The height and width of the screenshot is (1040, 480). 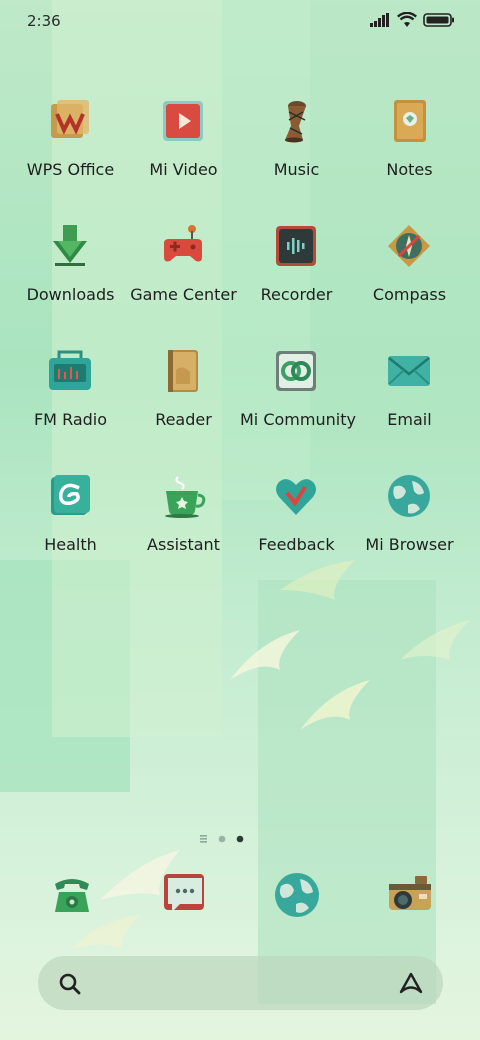 What do you see at coordinates (411, 983) in the screenshot?
I see `assistant-app-vault-icon` at bounding box center [411, 983].